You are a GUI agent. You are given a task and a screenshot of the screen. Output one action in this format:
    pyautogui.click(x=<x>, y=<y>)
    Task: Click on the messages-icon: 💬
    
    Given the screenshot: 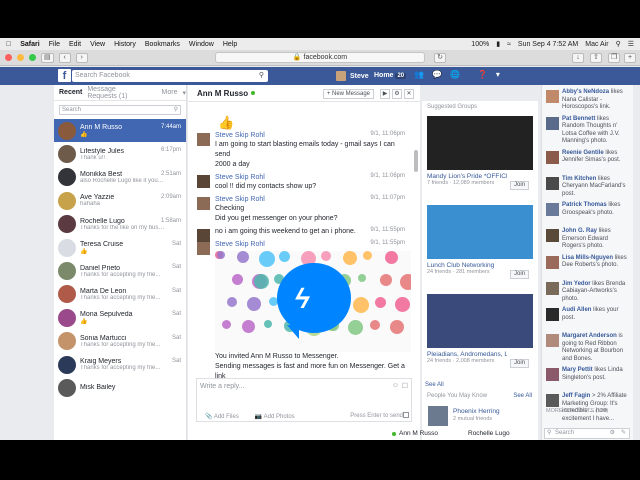 What is the action you would take?
    pyautogui.click(x=437, y=74)
    